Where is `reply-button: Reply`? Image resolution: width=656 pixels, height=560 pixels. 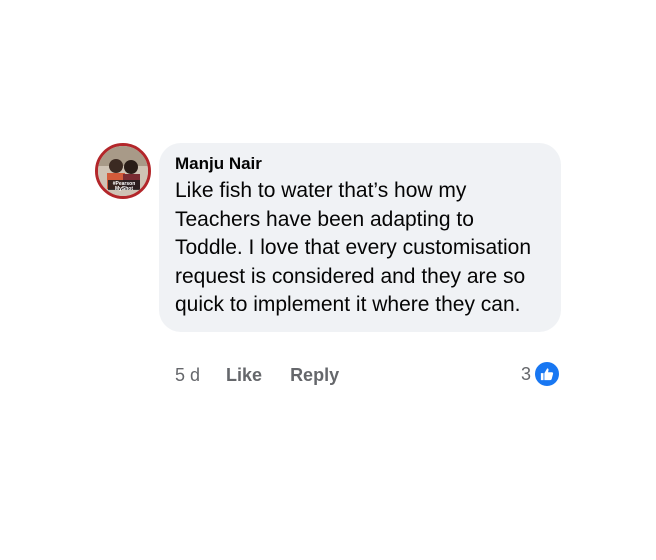 reply-button: Reply is located at coordinates (314, 375).